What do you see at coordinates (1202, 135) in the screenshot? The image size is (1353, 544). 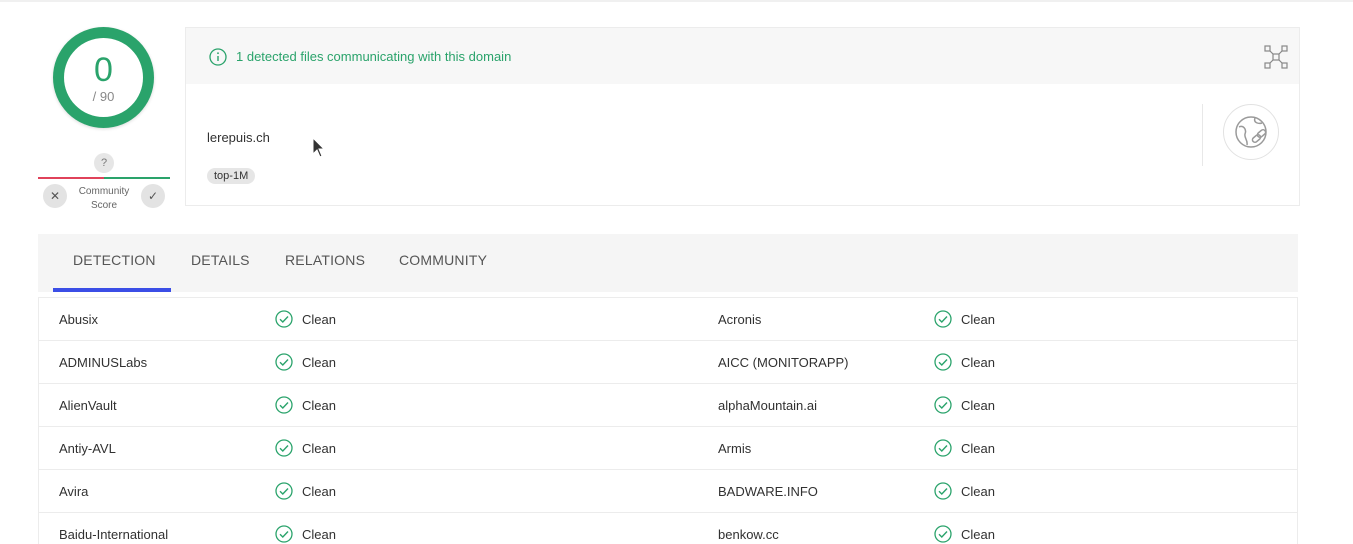 I see `vertical-divider` at bounding box center [1202, 135].